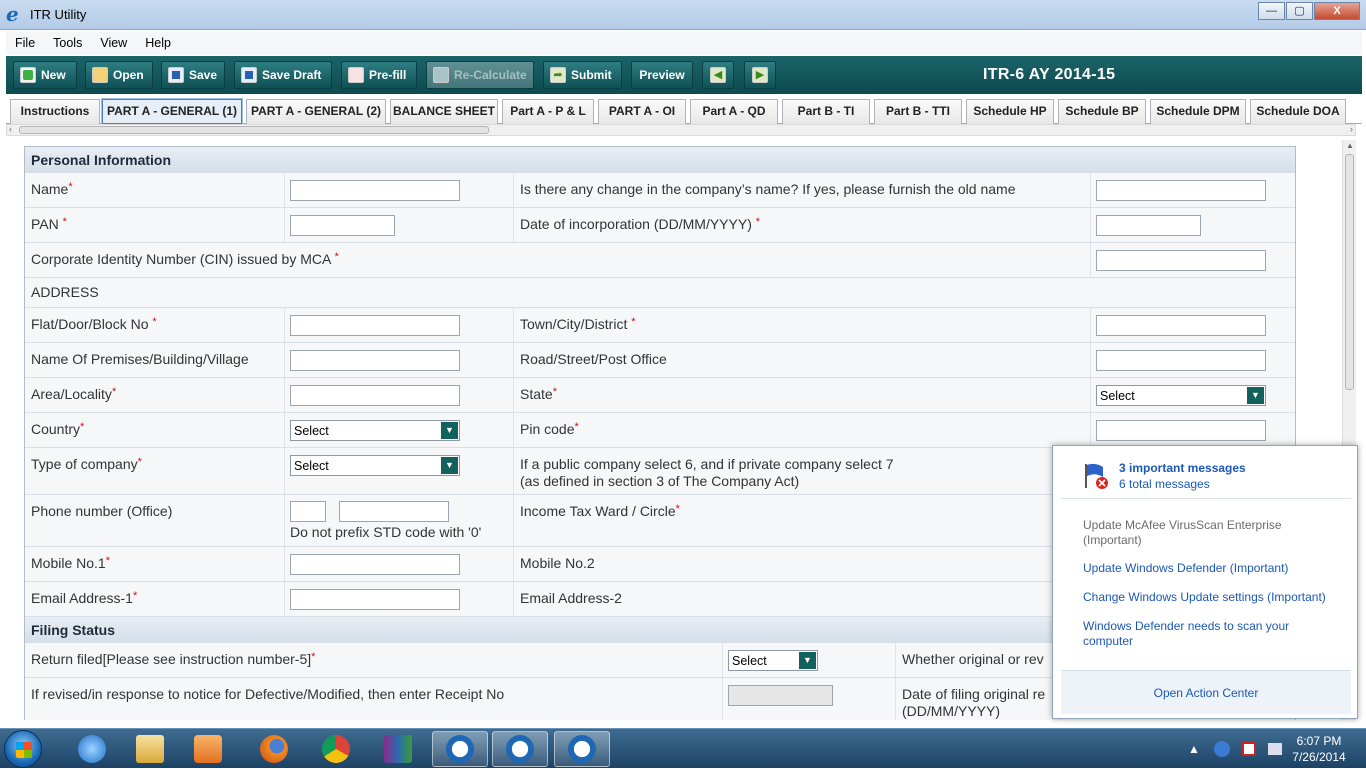  I want to click on tab-part-a-general-1: PART A - GENERAL (1), so click(172, 111).